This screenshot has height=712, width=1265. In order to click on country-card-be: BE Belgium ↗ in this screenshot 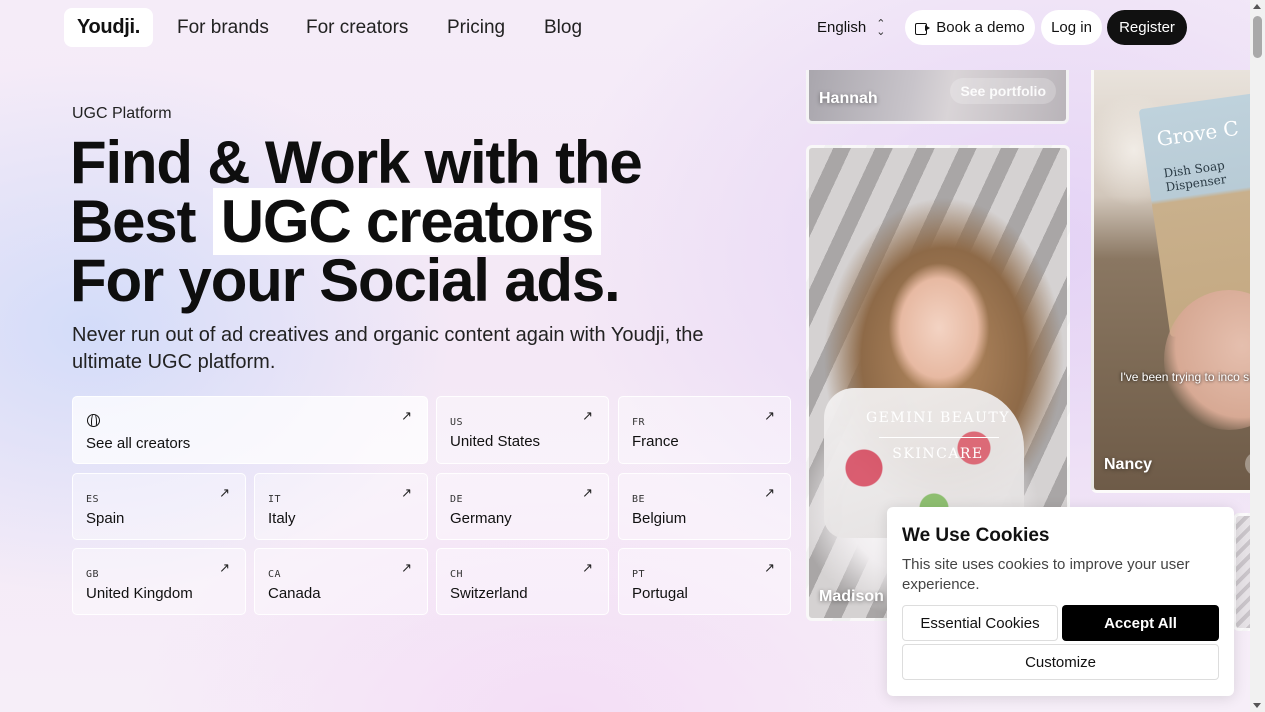, I will do `click(704, 506)`.